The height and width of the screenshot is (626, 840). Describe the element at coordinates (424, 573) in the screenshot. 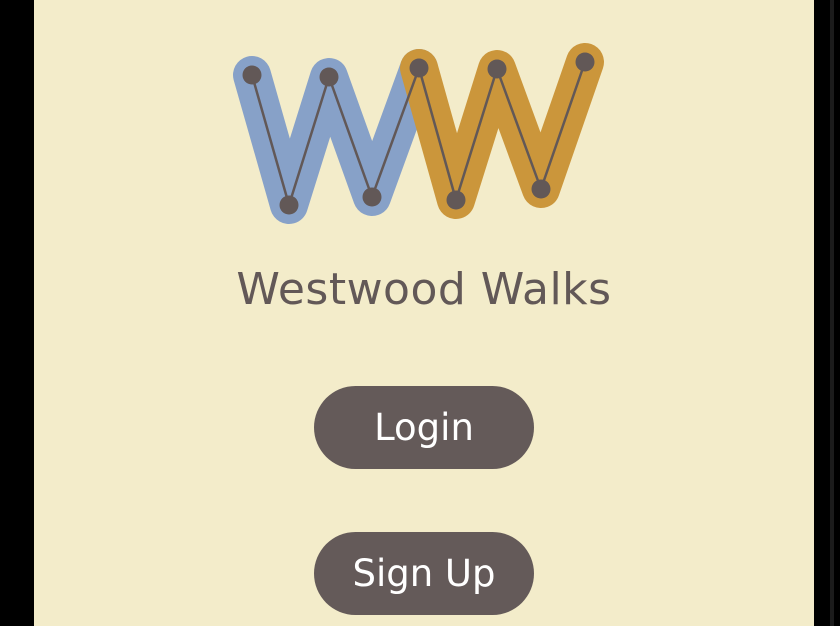

I see `sign-up-button: Sign Up` at that location.